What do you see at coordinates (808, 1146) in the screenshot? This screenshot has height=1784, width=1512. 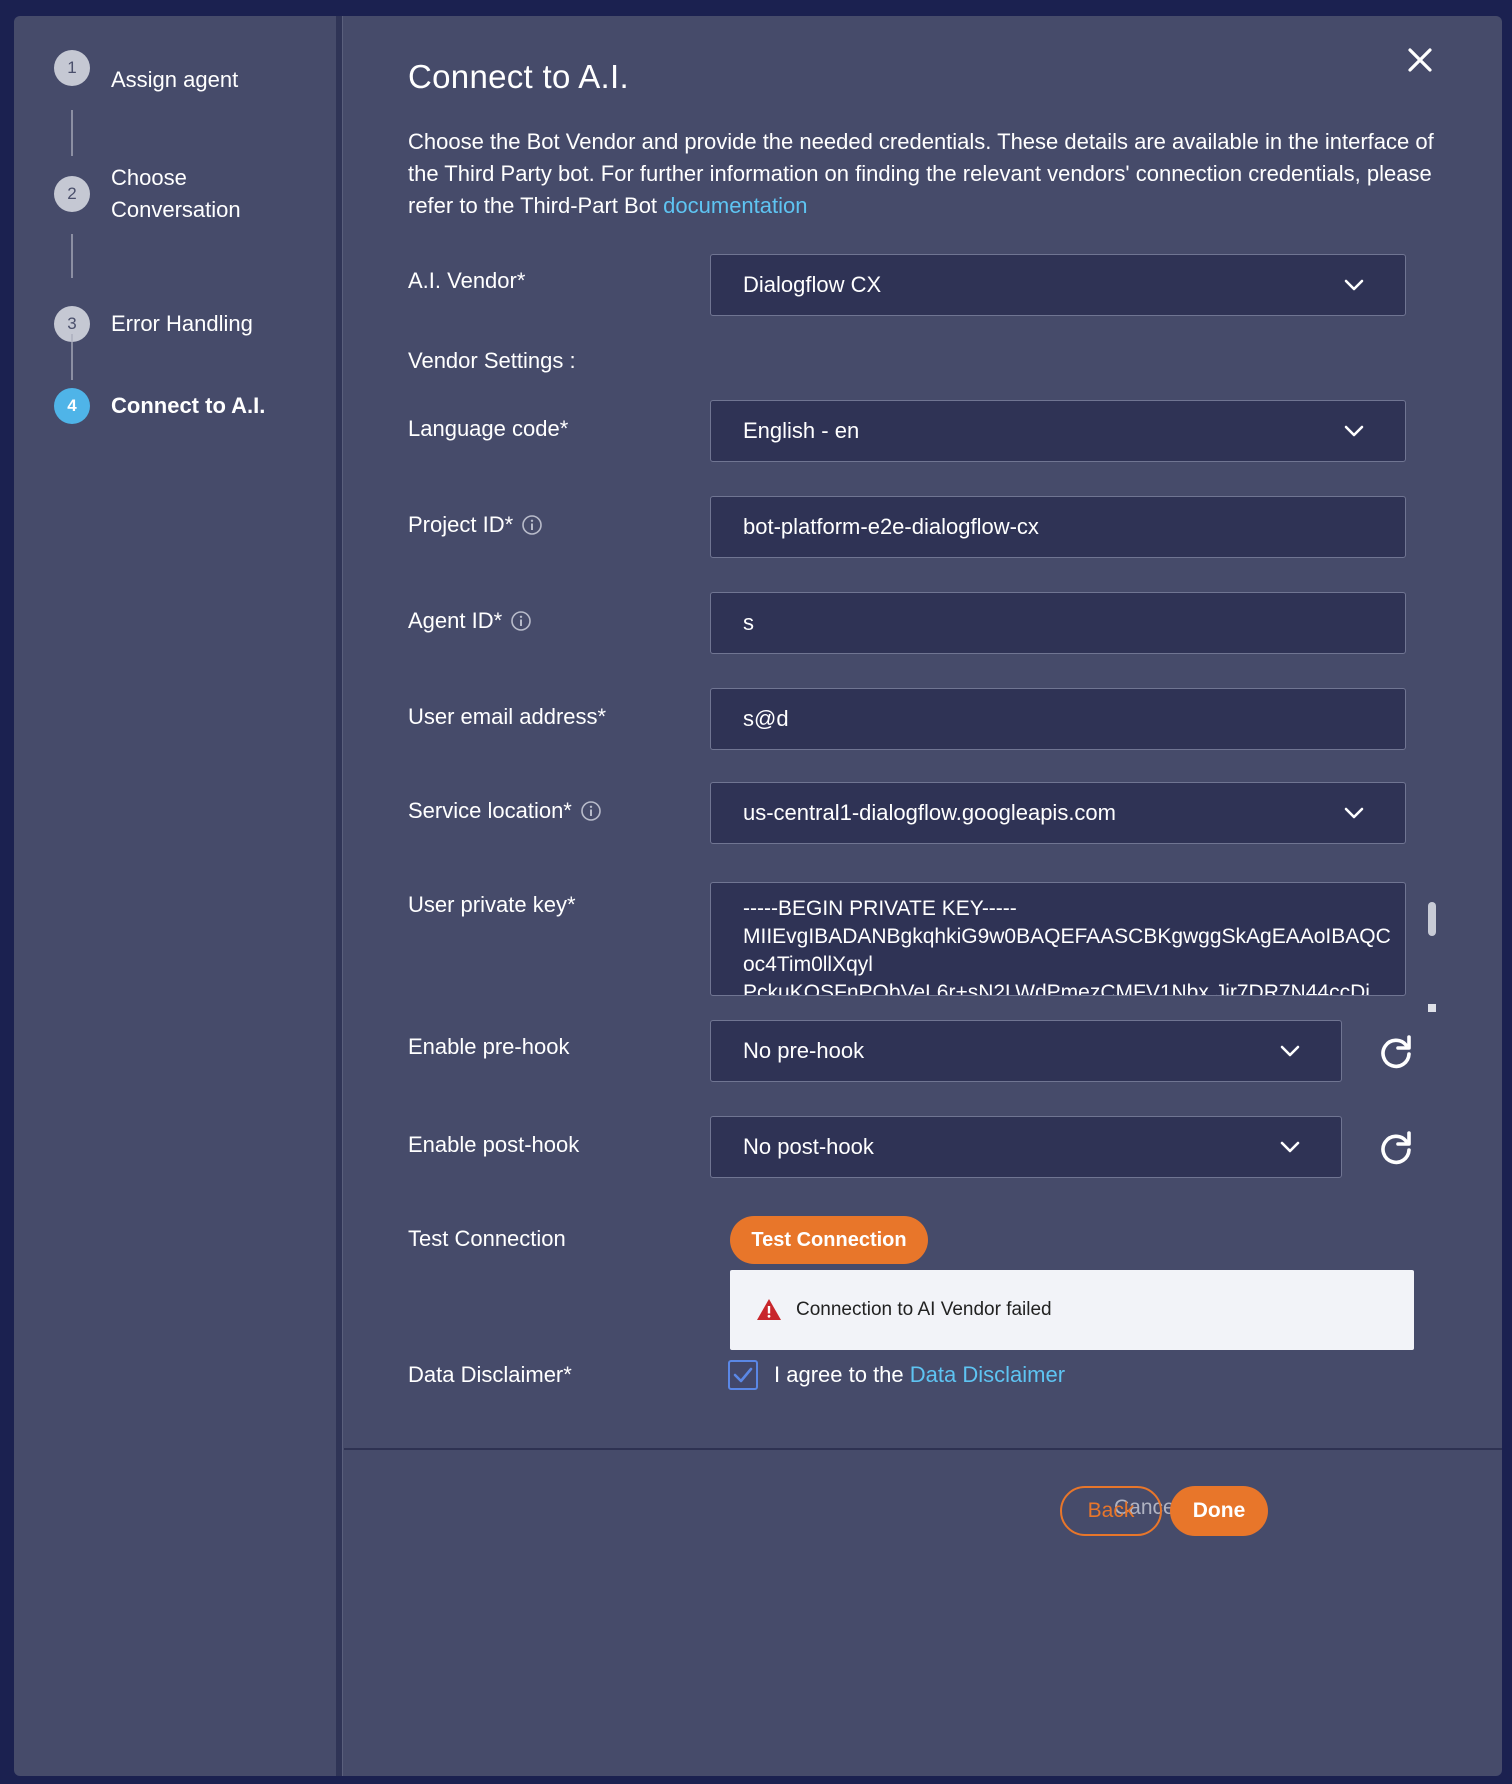 I see `posthook-value: No post-hook` at bounding box center [808, 1146].